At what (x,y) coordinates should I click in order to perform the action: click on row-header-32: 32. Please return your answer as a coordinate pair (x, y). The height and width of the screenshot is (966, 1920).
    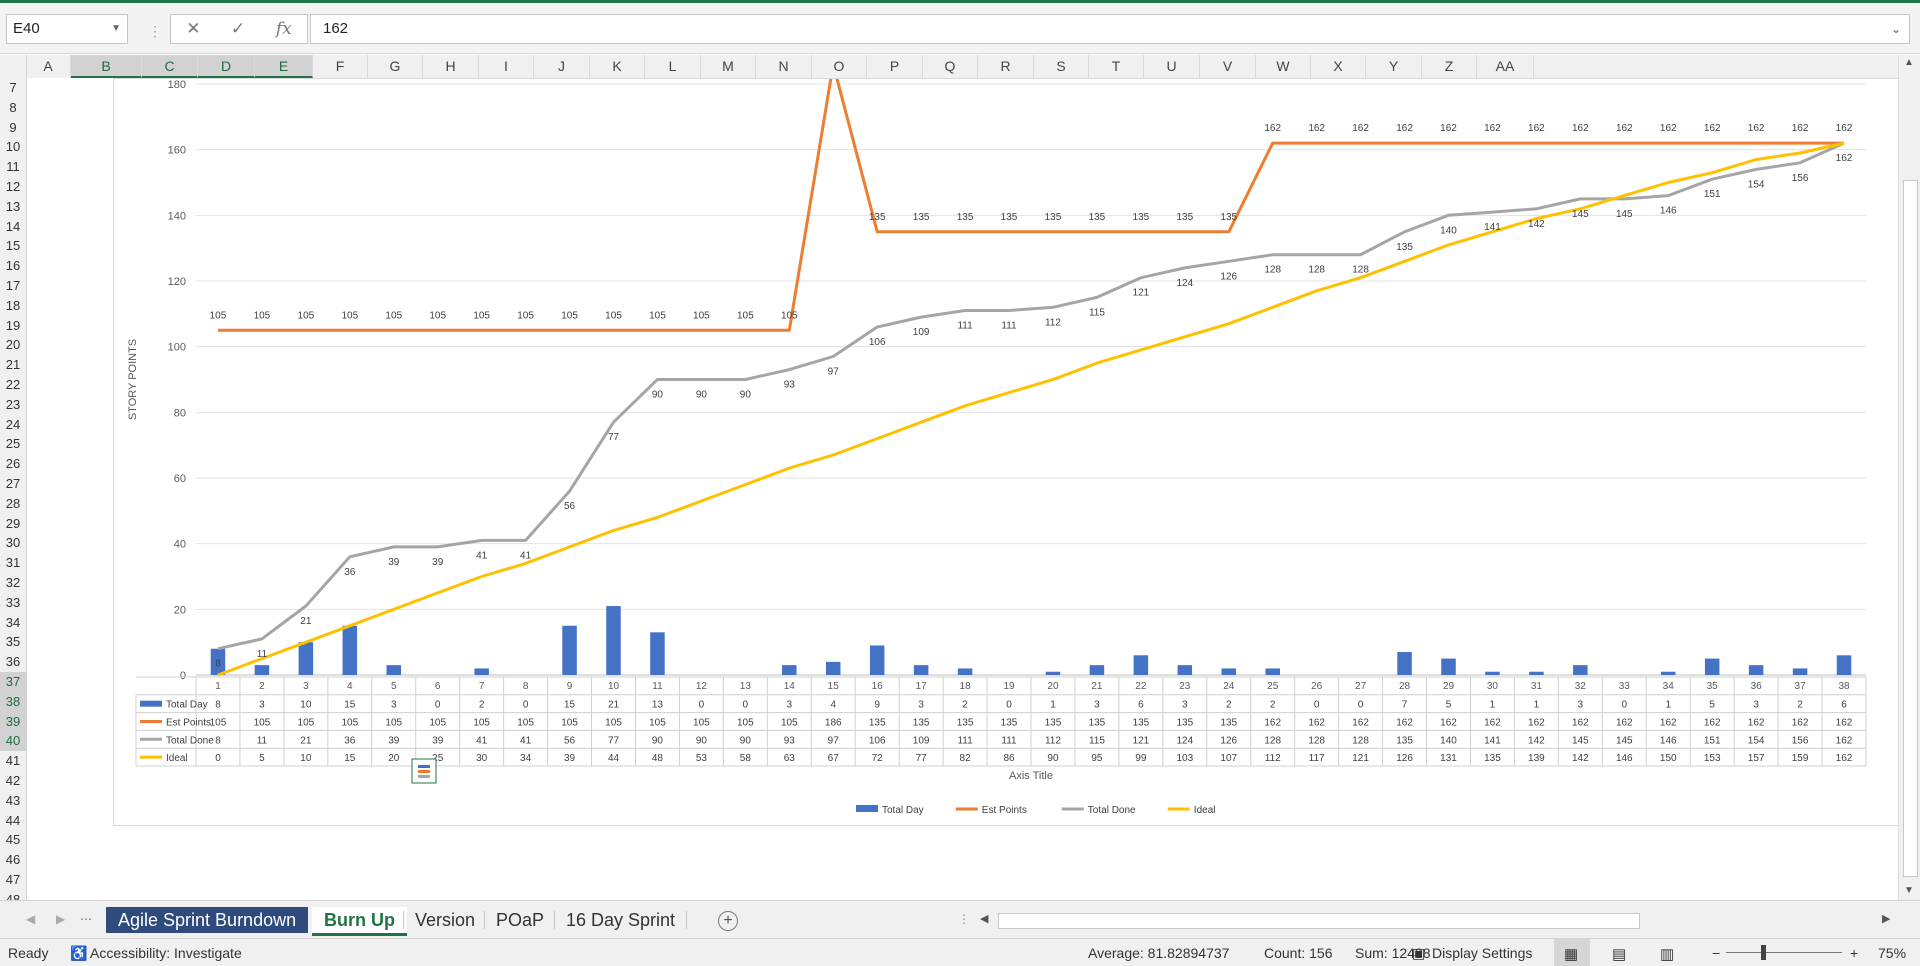
    Looking at the image, I should click on (13, 583).